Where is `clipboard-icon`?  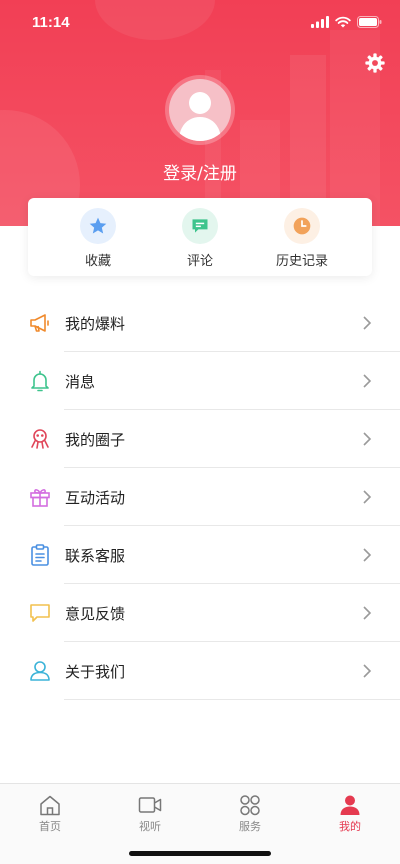 clipboard-icon is located at coordinates (40, 555).